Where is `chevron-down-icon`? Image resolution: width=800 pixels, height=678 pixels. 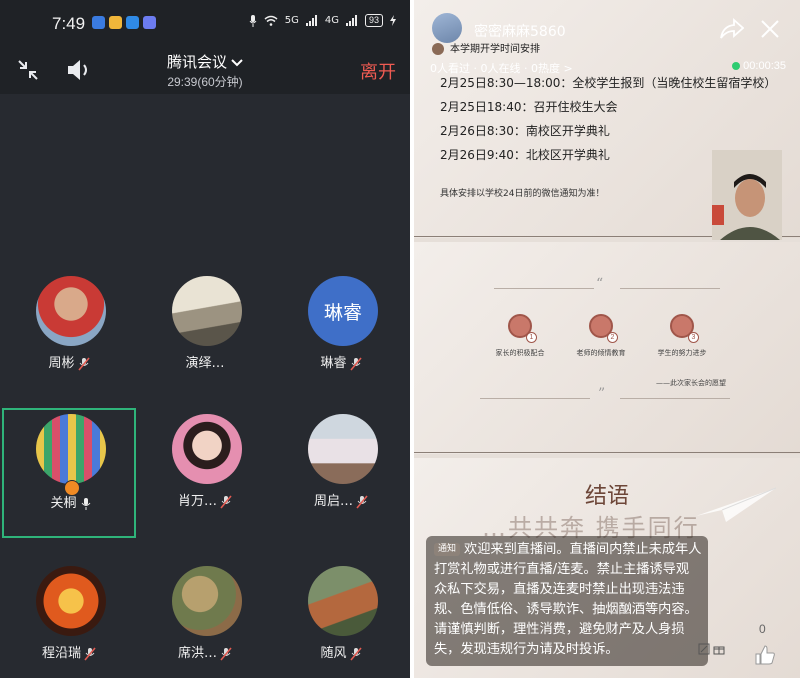
chevron-down-icon is located at coordinates (237, 63).